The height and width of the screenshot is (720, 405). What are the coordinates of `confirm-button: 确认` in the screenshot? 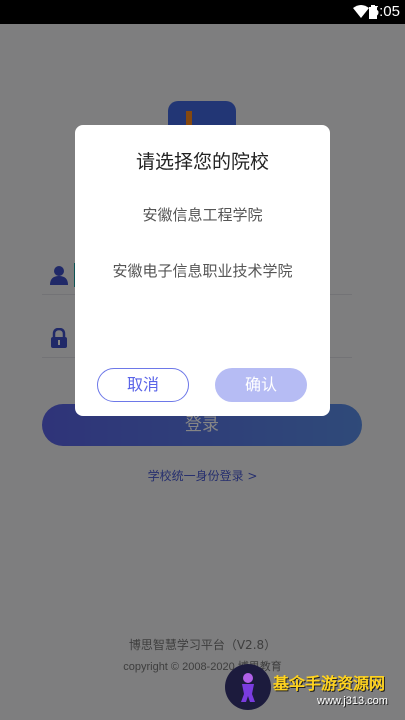 It's located at (261, 385).